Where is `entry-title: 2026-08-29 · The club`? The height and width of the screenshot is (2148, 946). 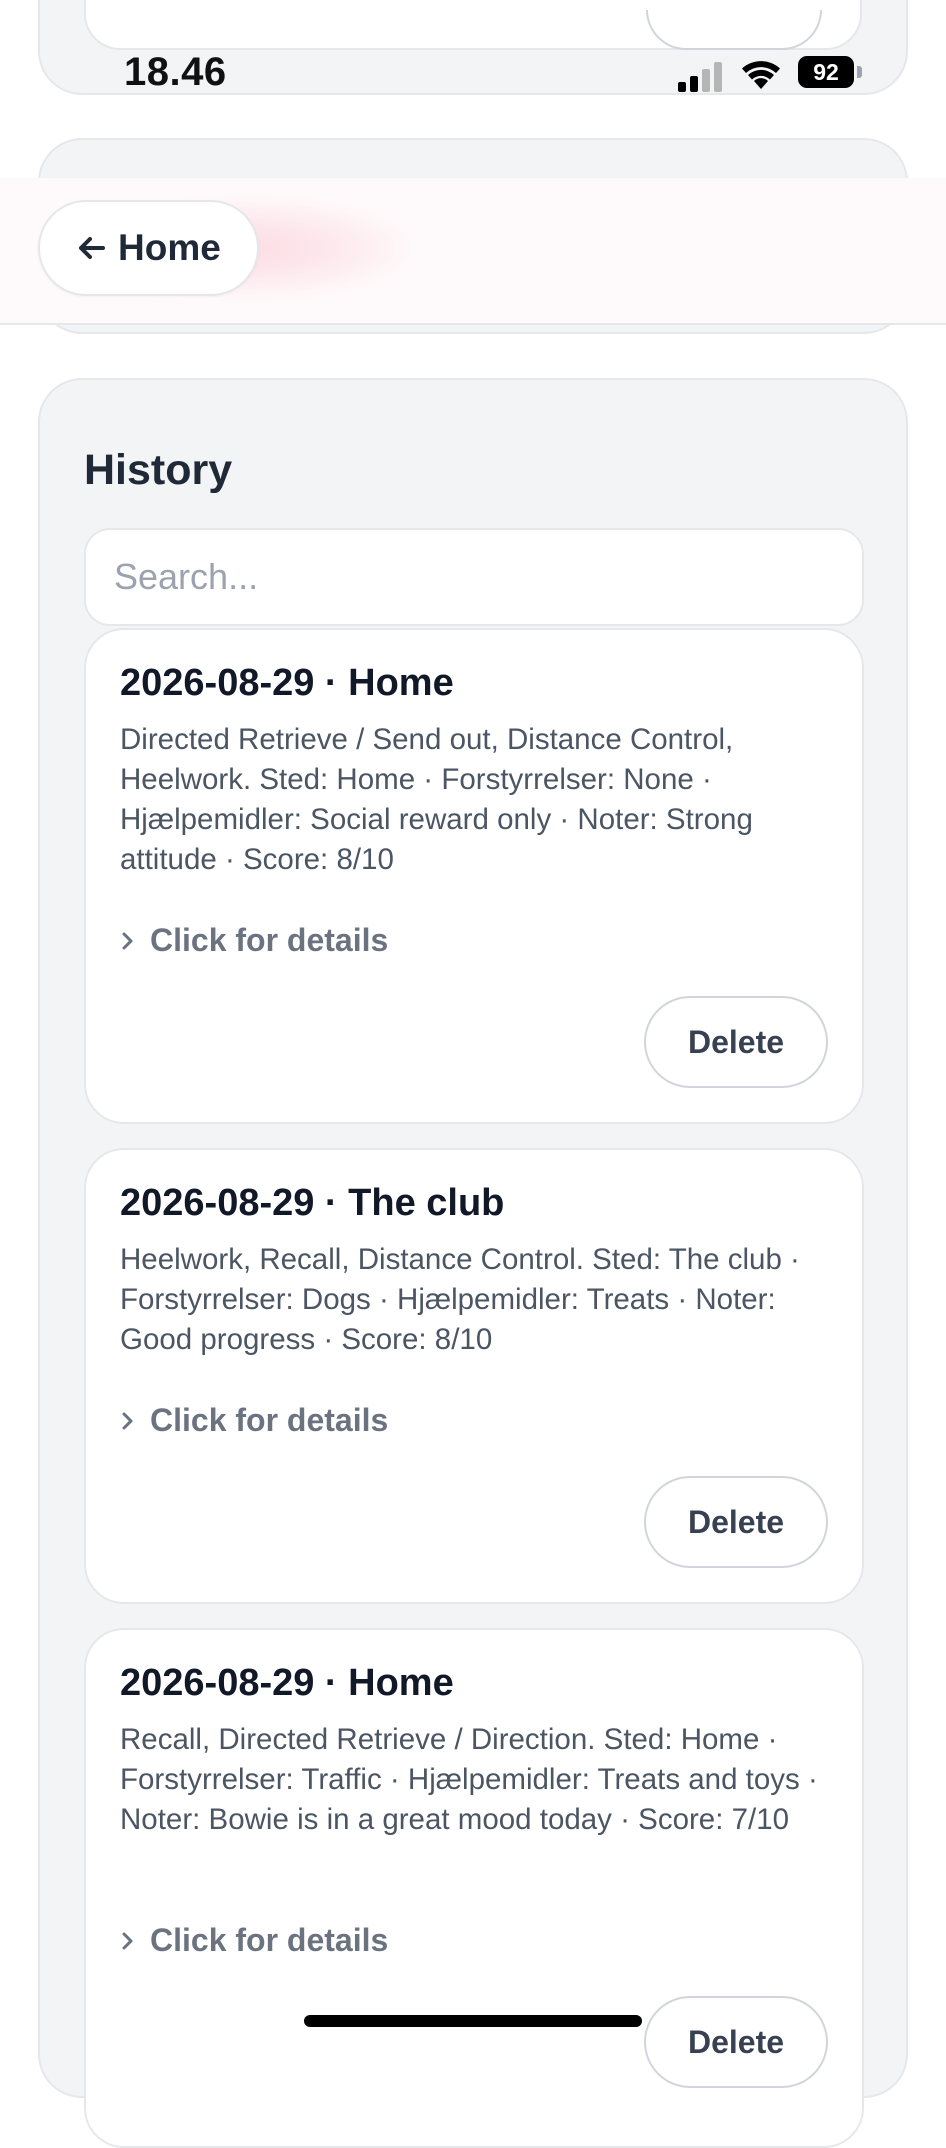
entry-title: 2026-08-29 · The club is located at coordinates (312, 1203).